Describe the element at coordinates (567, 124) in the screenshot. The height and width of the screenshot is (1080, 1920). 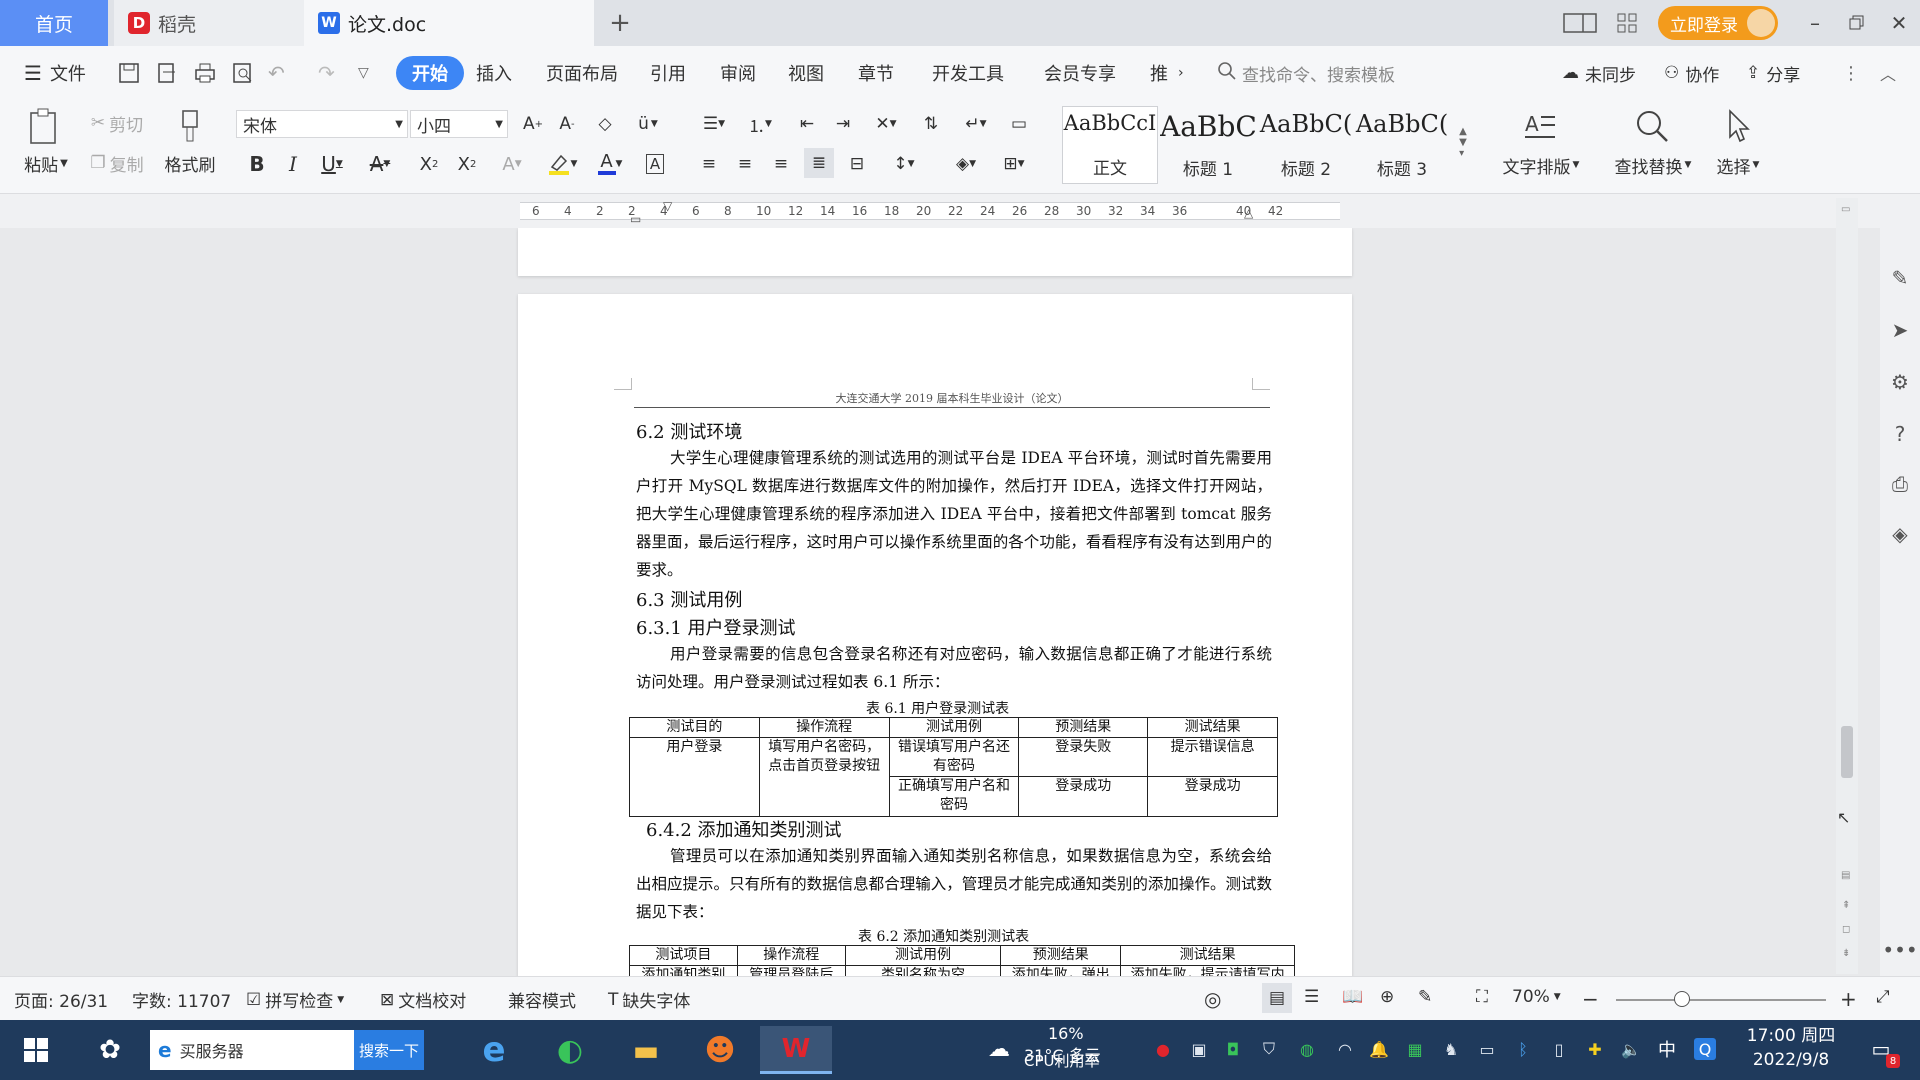
I see `decrease-font-icon: A-` at that location.